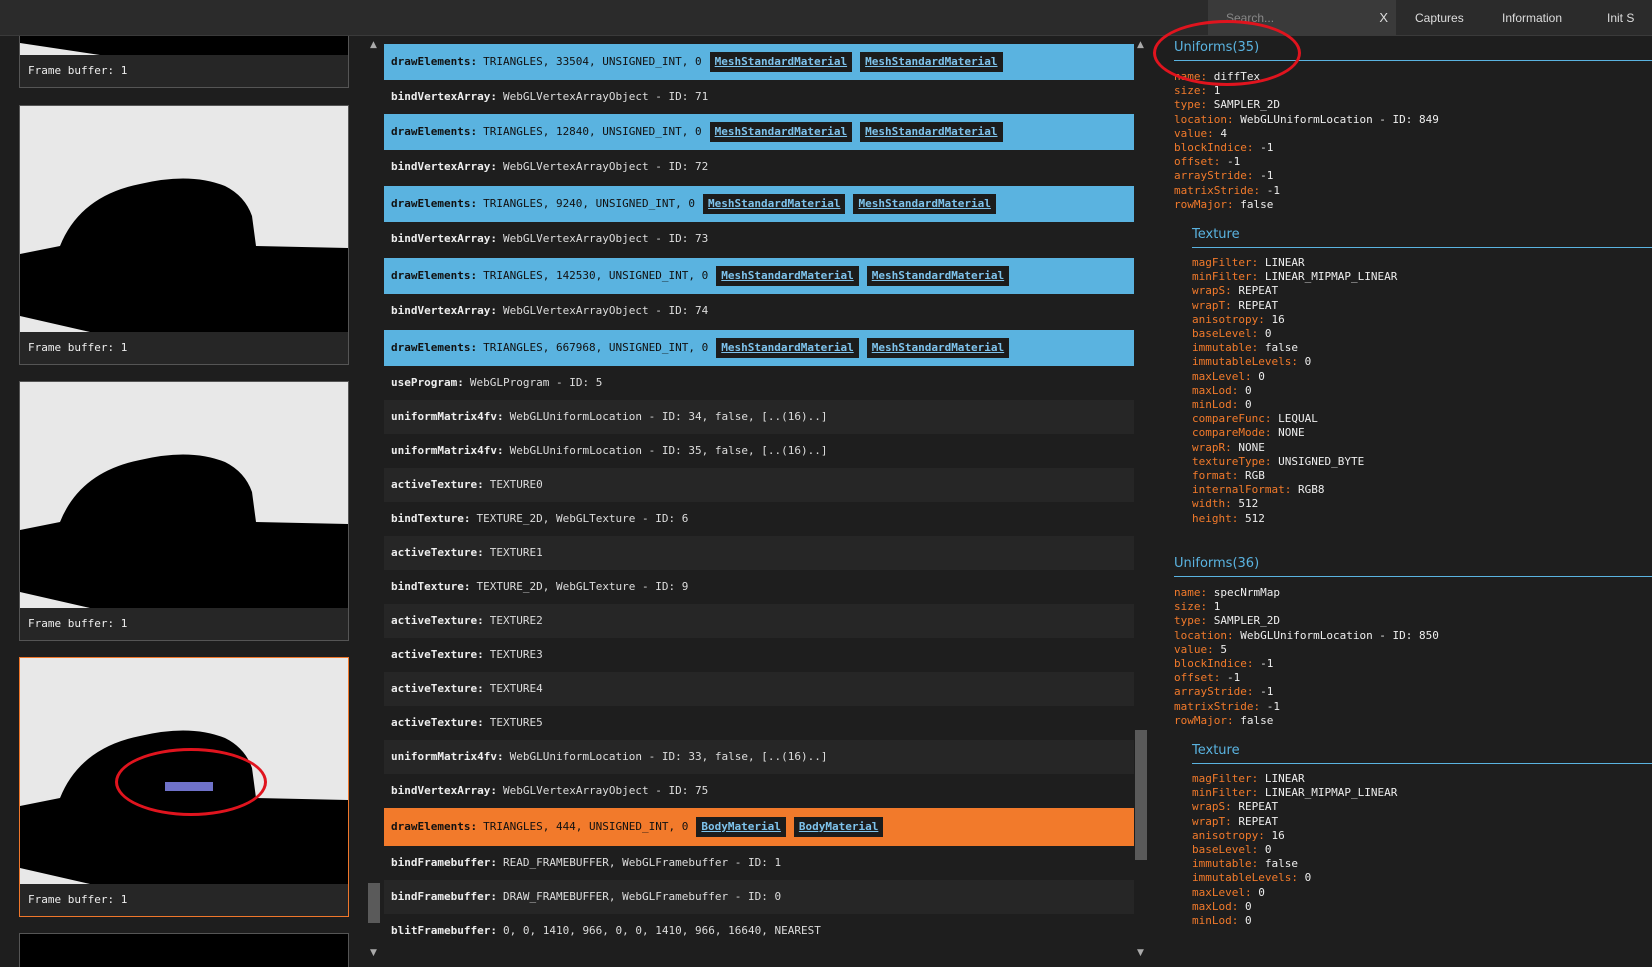 This screenshot has height=967, width=1652. What do you see at coordinates (444, 896) in the screenshot?
I see `command-name: bindFramebuffer:` at bounding box center [444, 896].